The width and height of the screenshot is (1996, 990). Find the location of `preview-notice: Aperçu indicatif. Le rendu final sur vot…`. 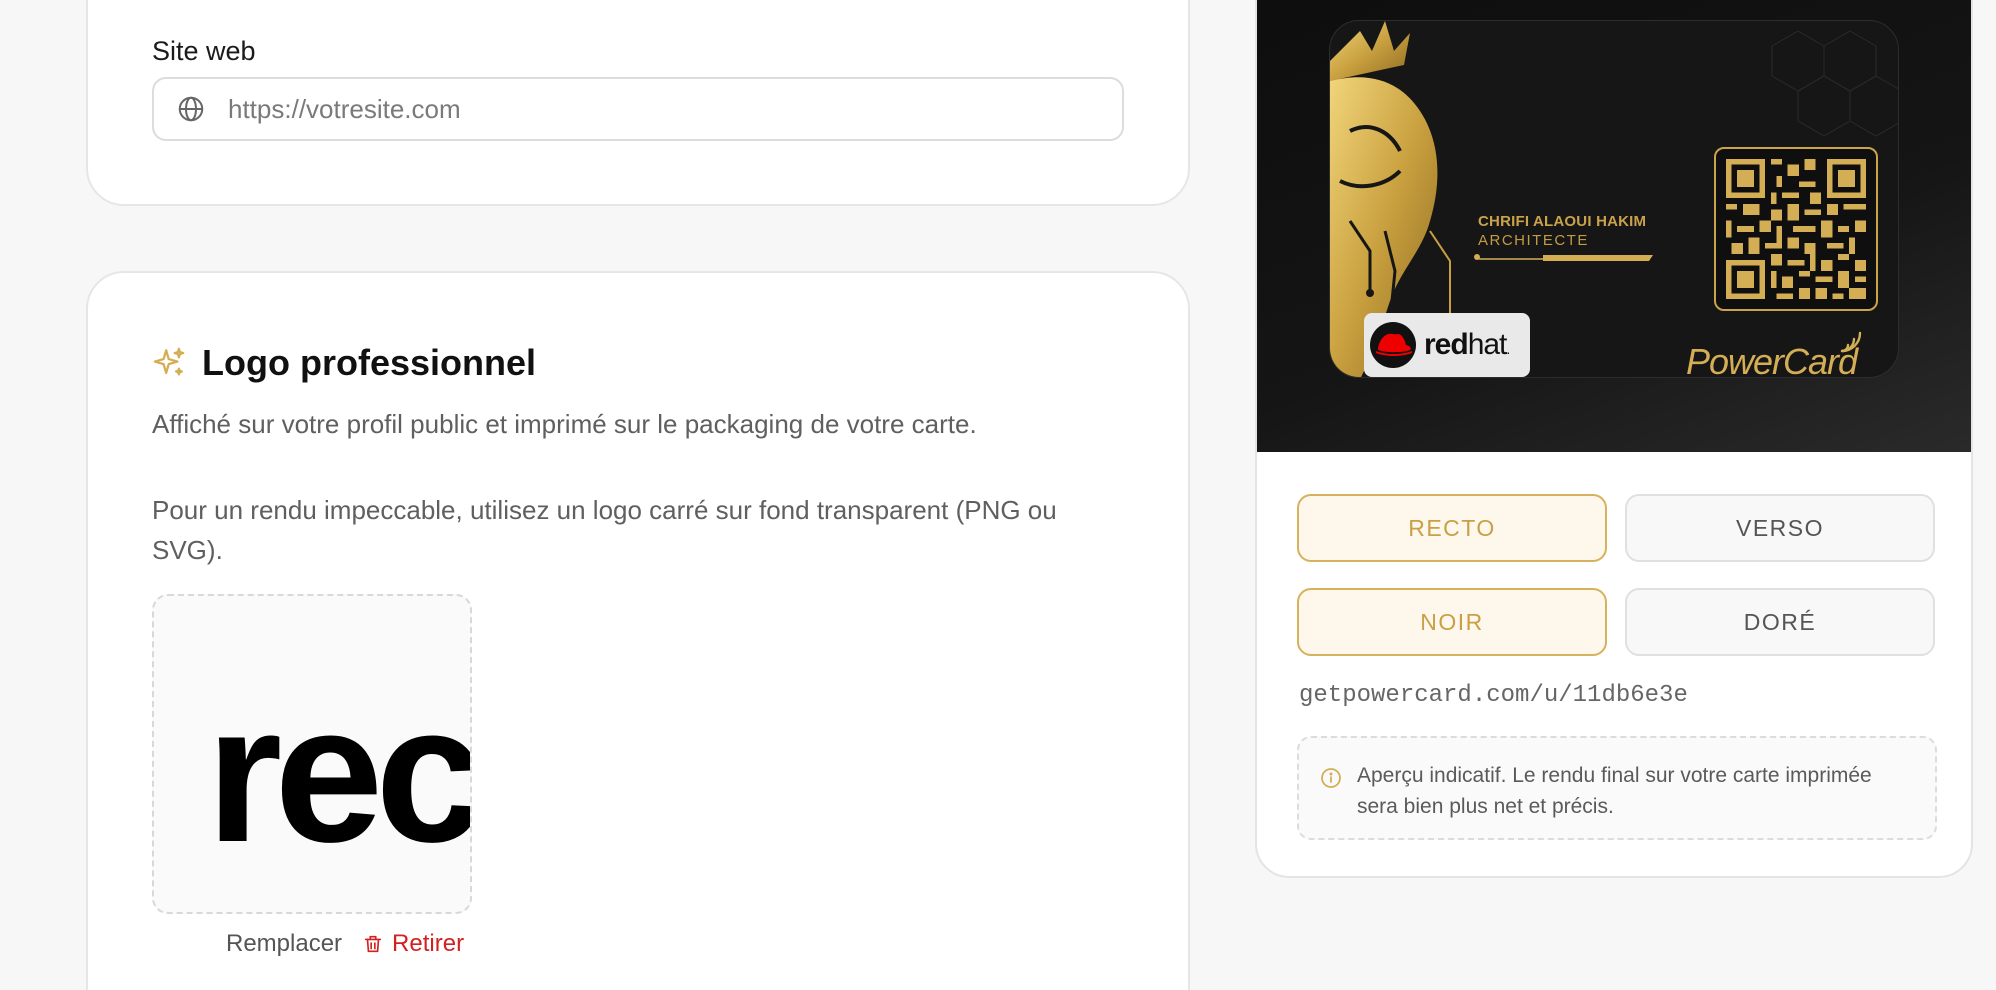

preview-notice: Aperçu indicatif. Le rendu final sur vot… is located at coordinates (1617, 788).